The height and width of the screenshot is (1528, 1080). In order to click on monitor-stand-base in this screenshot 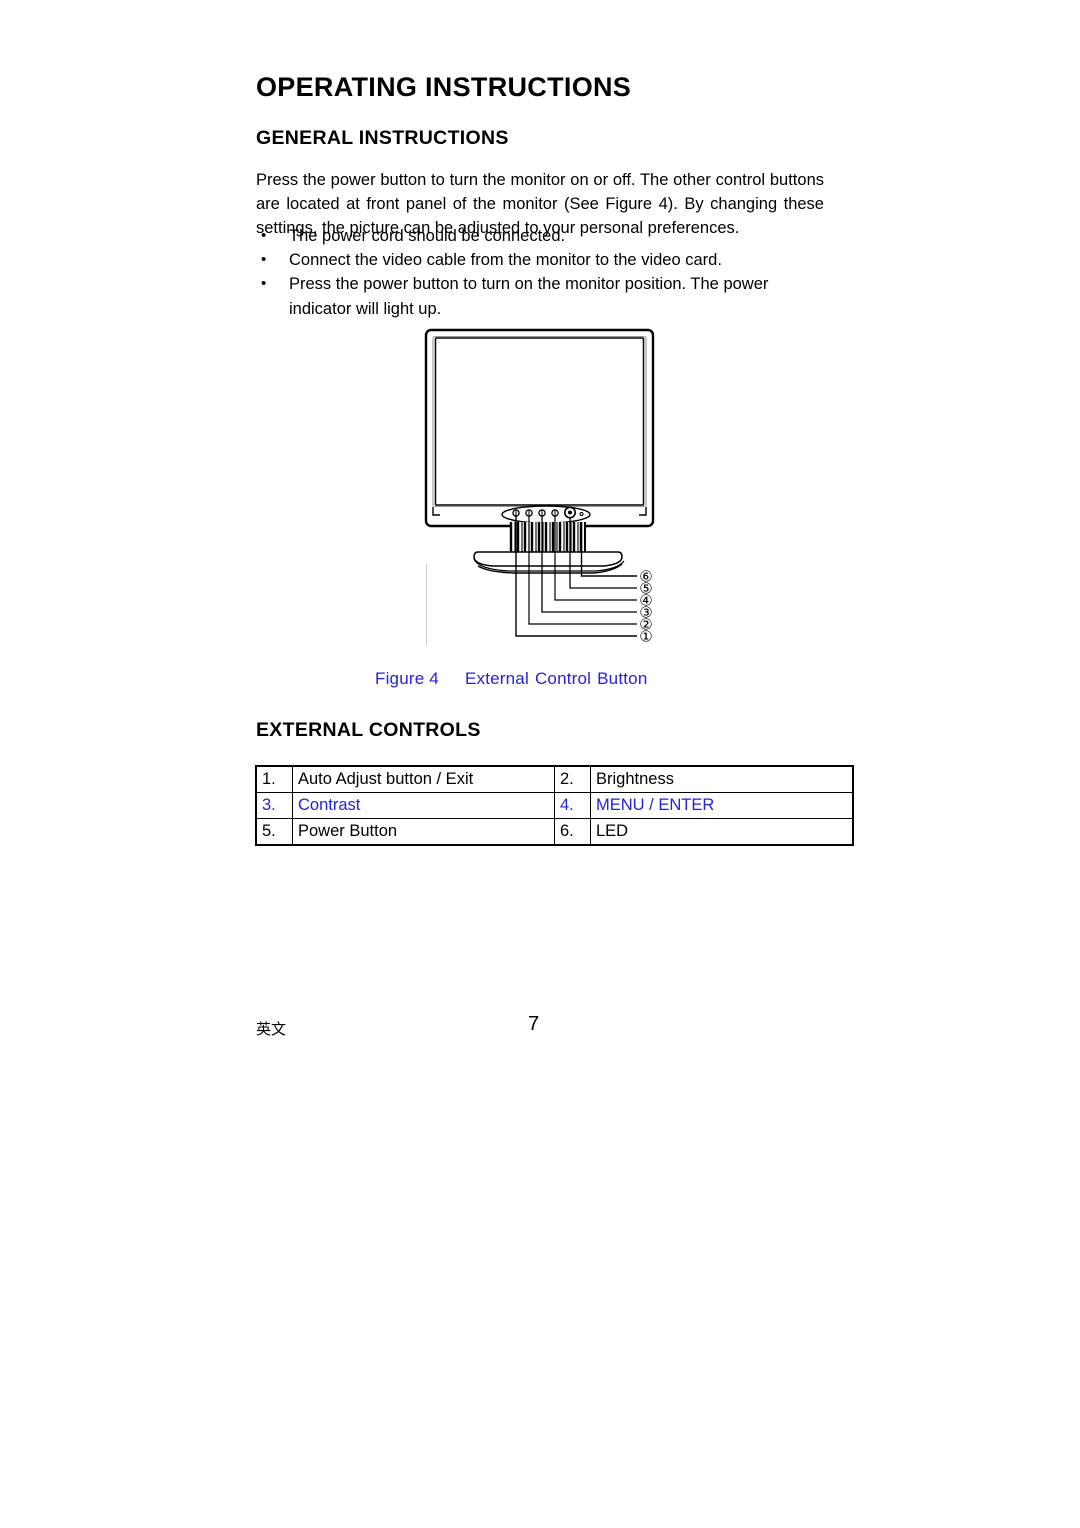, I will do `click(549, 562)`.